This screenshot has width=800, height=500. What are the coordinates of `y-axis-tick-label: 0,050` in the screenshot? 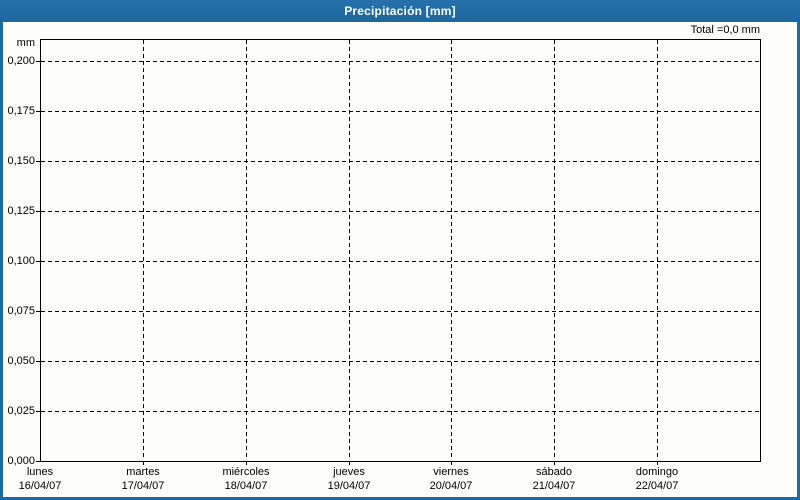 It's located at (21, 361).